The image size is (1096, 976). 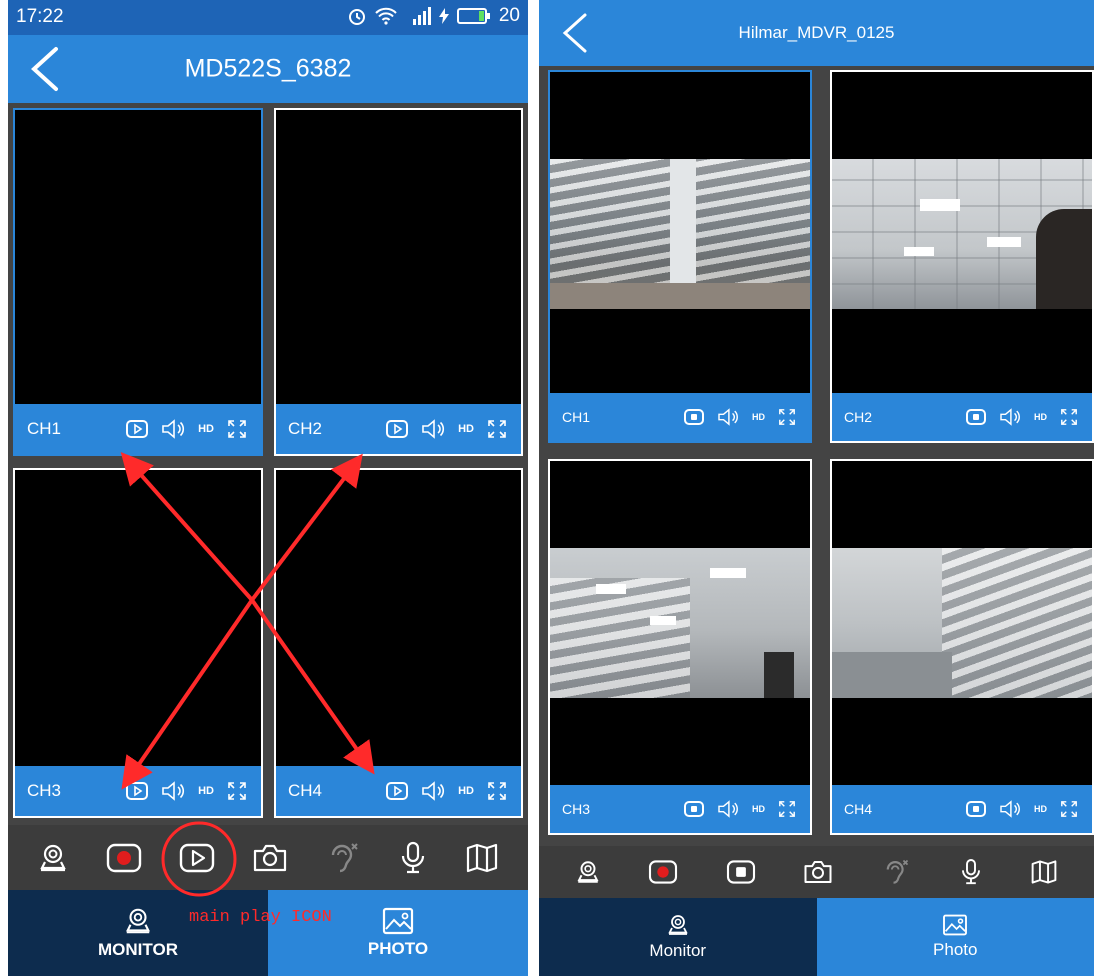 I want to click on device-title: MD522S_6382, so click(x=268, y=68).